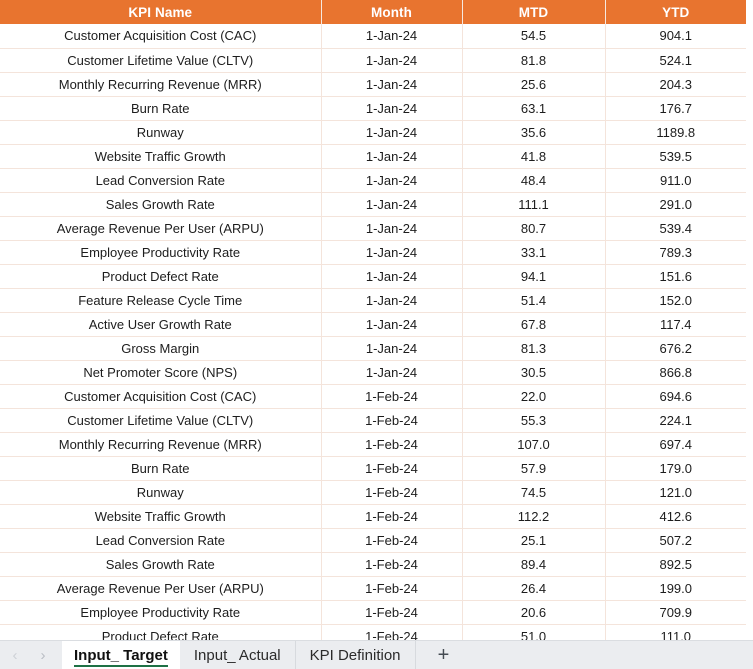 The width and height of the screenshot is (753, 669). What do you see at coordinates (534, 156) in the screenshot?
I see `cell-mtd: 41.8` at bounding box center [534, 156].